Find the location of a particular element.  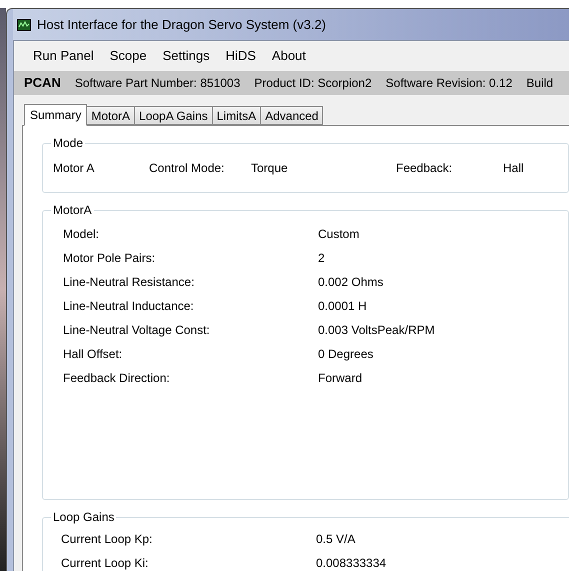

menu-item: HiDS is located at coordinates (240, 56).